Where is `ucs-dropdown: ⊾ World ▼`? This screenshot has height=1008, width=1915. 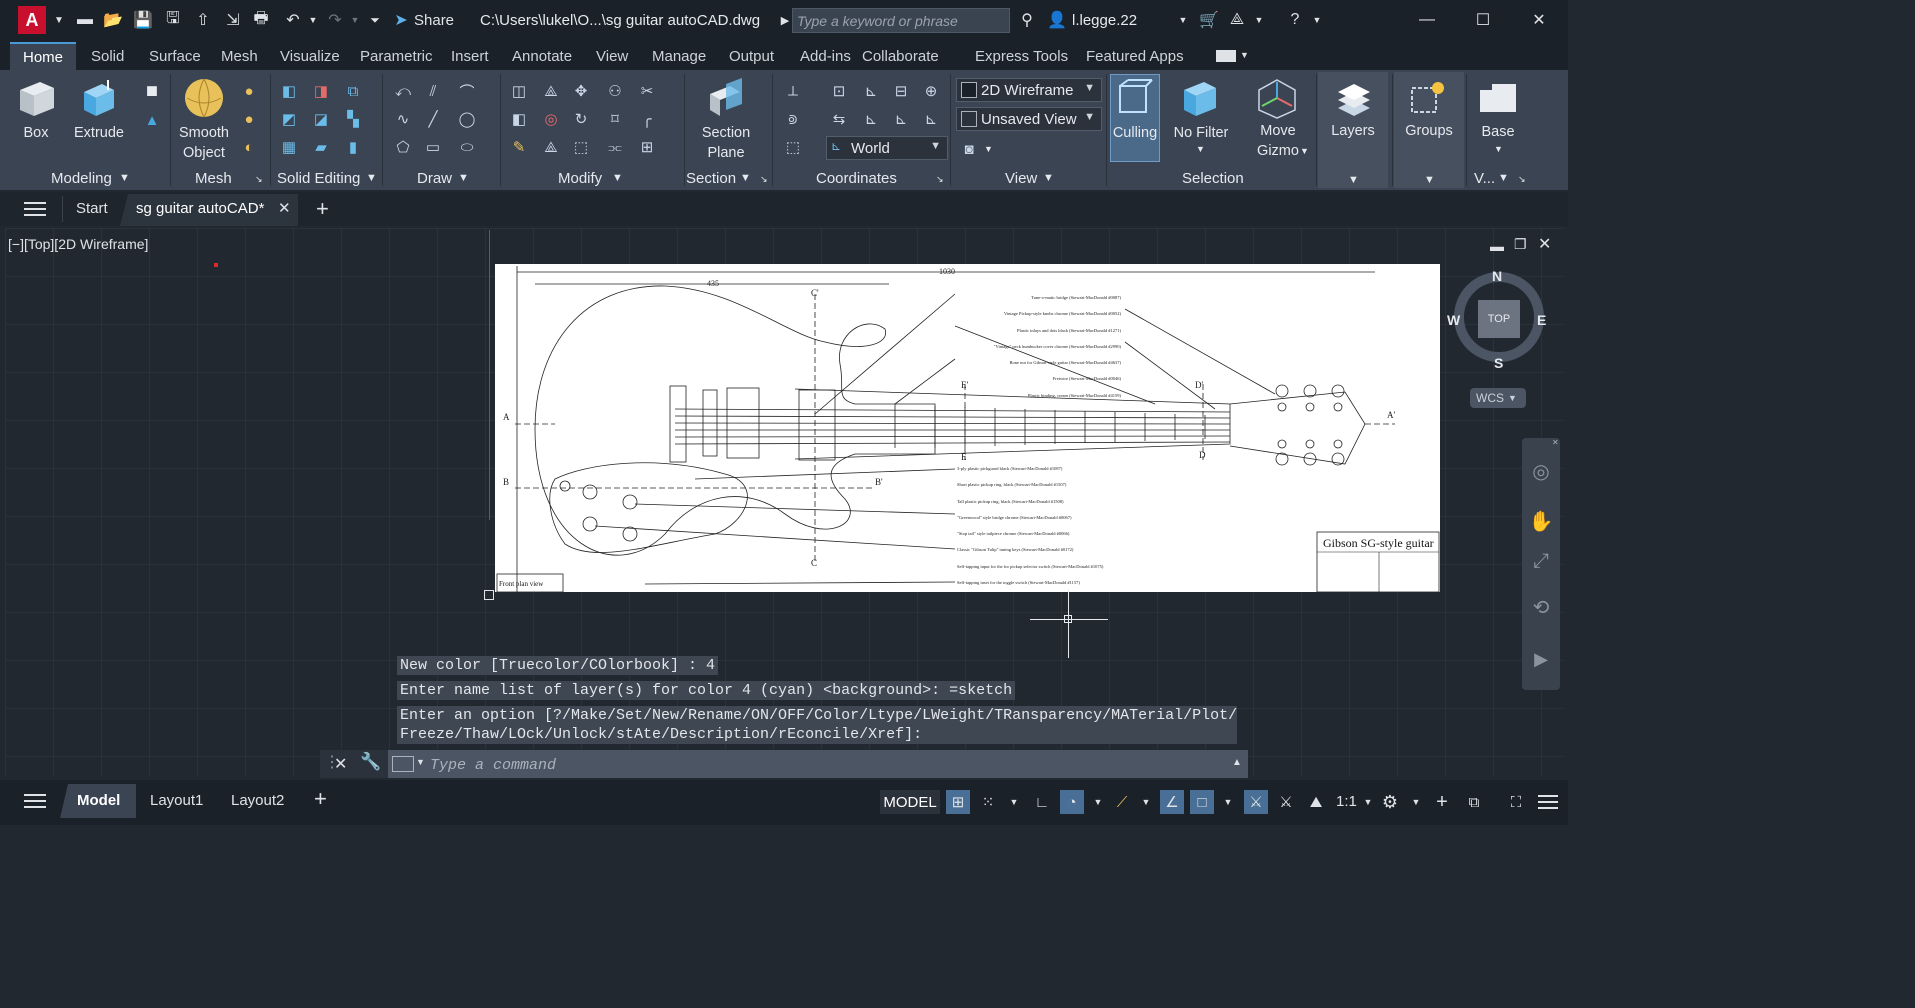
ucs-dropdown: ⊾ World ▼ is located at coordinates (887, 148).